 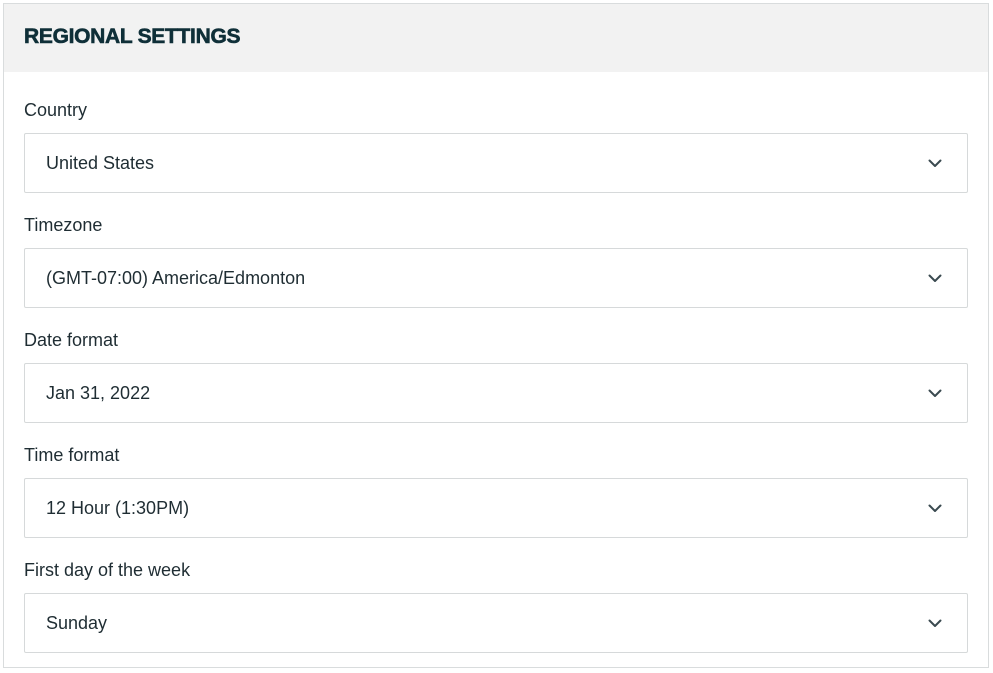 What do you see at coordinates (496, 393) in the screenshot?
I see `date-format-select: Jan 31, 2022` at bounding box center [496, 393].